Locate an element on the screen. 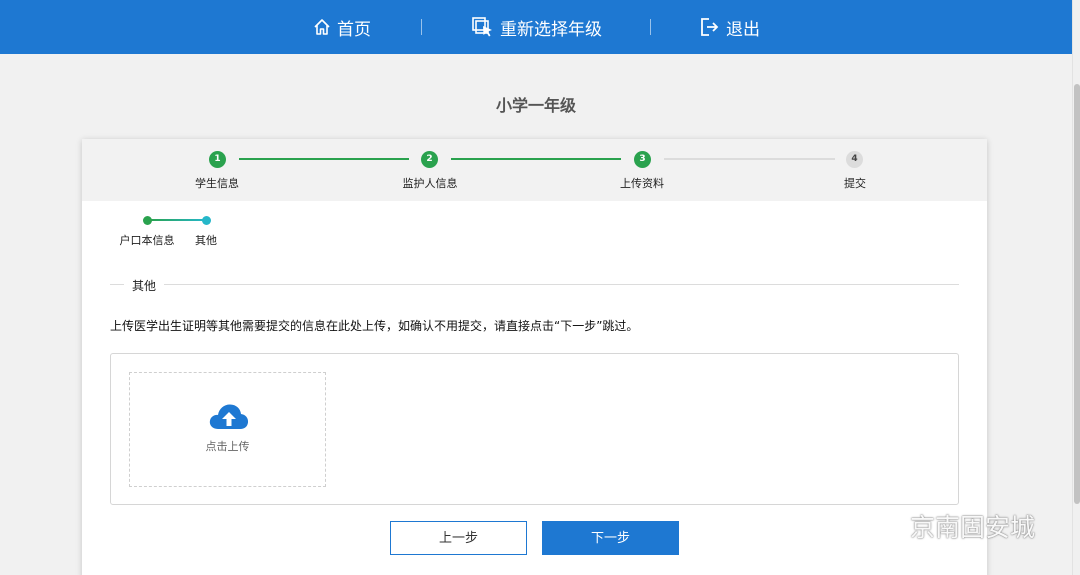  step-2-number: 2 is located at coordinates (429, 159).